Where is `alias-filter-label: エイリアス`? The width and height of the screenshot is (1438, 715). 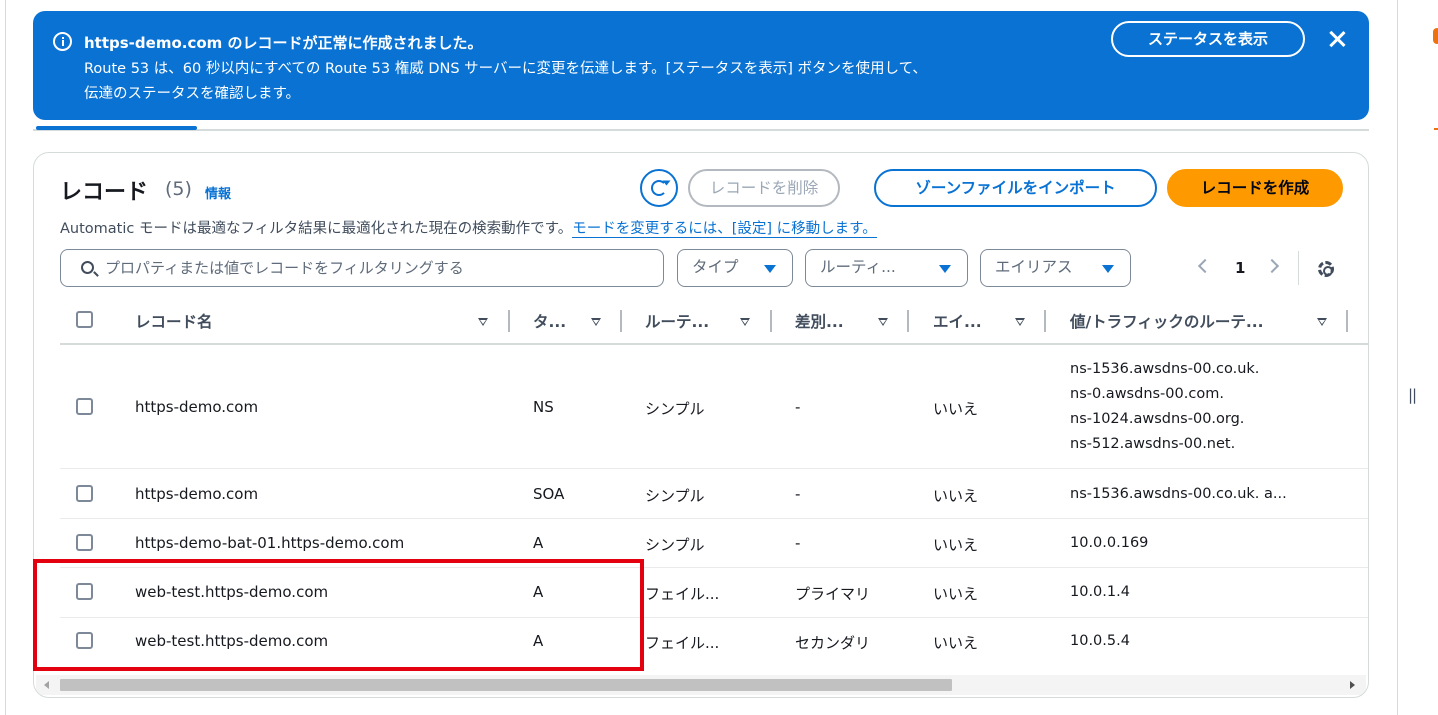
alias-filter-label: エイリアス is located at coordinates (1034, 267).